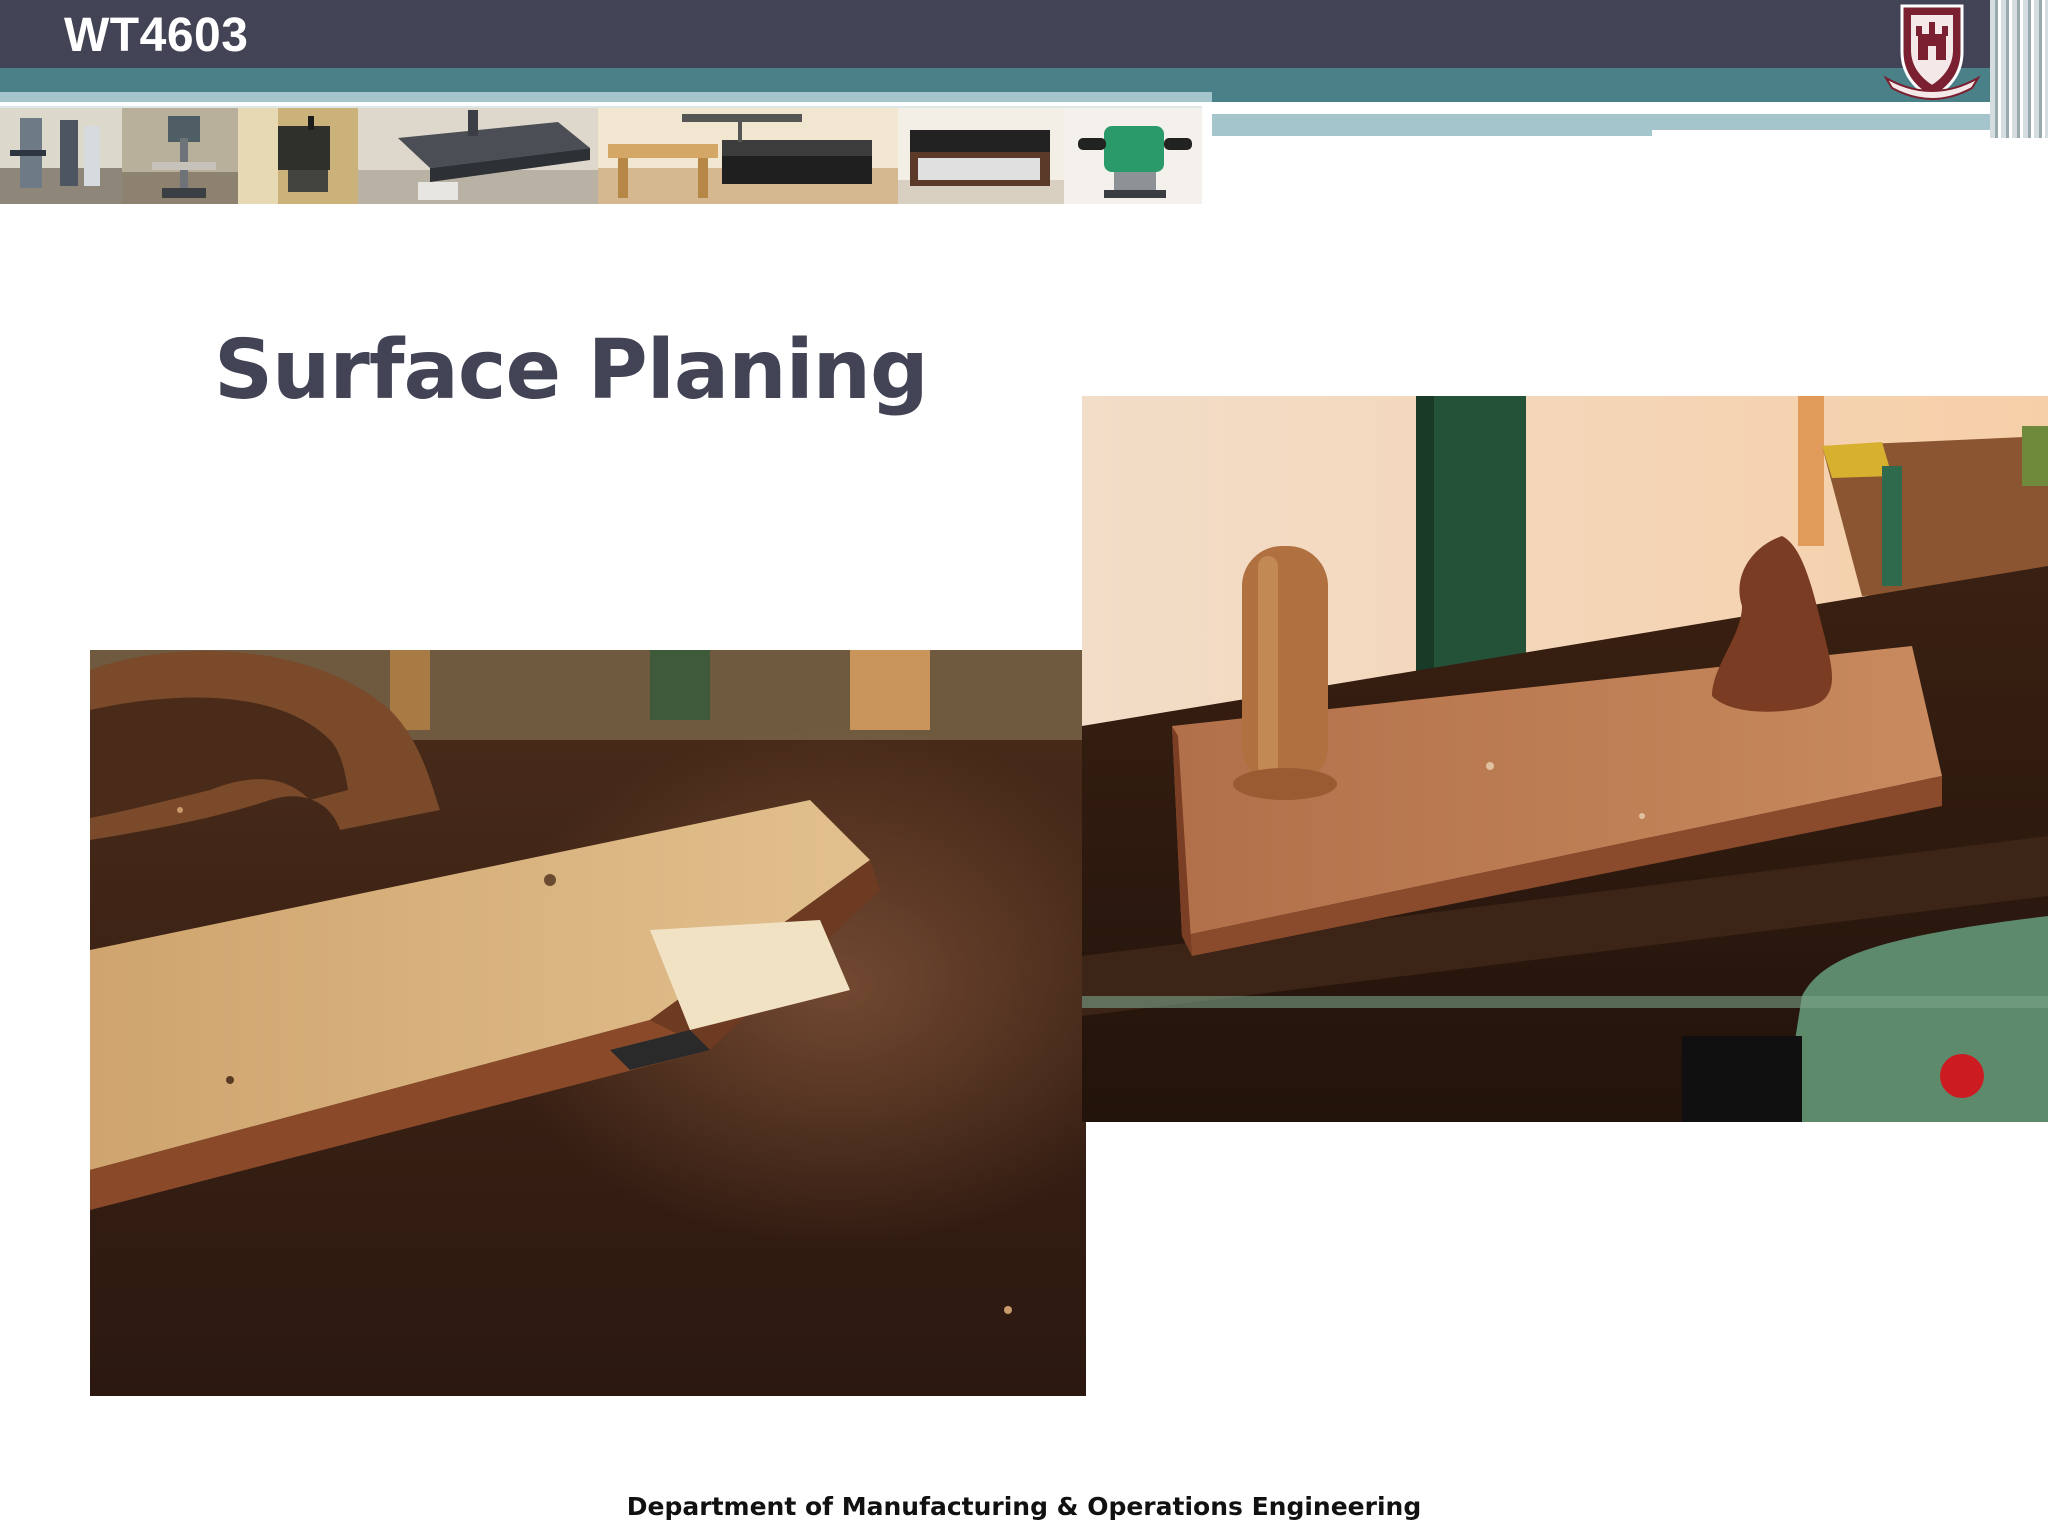 This screenshot has height=1536, width=2048. What do you see at coordinates (748, 156) in the screenshot?
I see `table-saw-photo` at bounding box center [748, 156].